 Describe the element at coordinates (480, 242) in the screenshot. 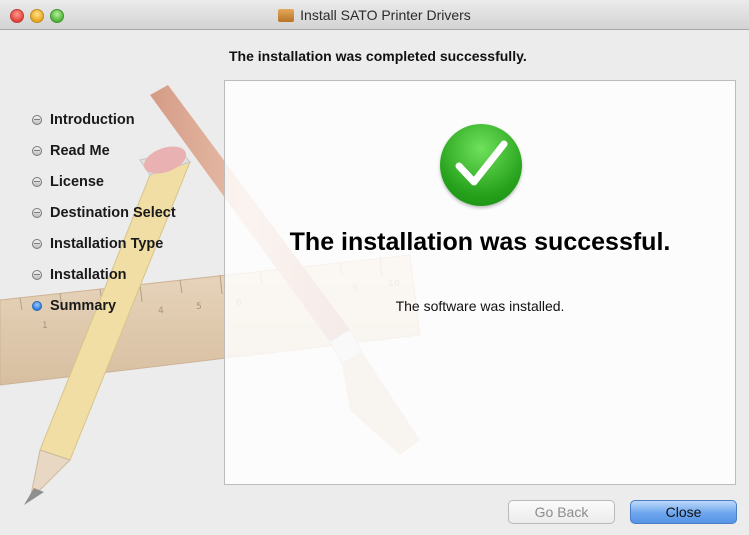

I see `success-headline: The installation was successful.` at that location.